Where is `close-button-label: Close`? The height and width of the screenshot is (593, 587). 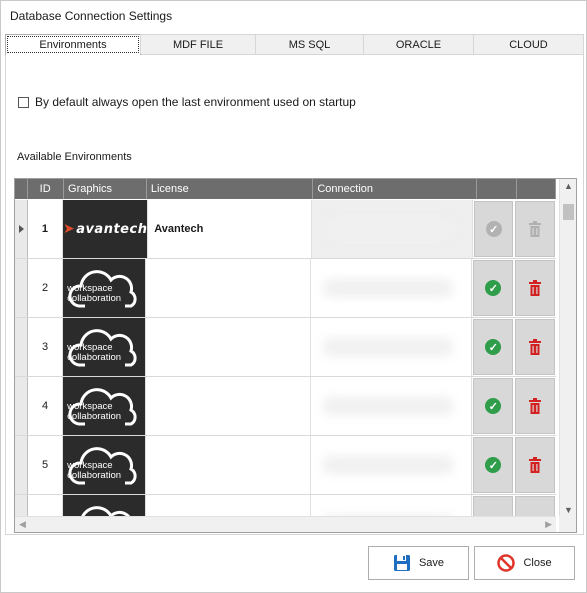
close-button-label: Close is located at coordinates (537, 563).